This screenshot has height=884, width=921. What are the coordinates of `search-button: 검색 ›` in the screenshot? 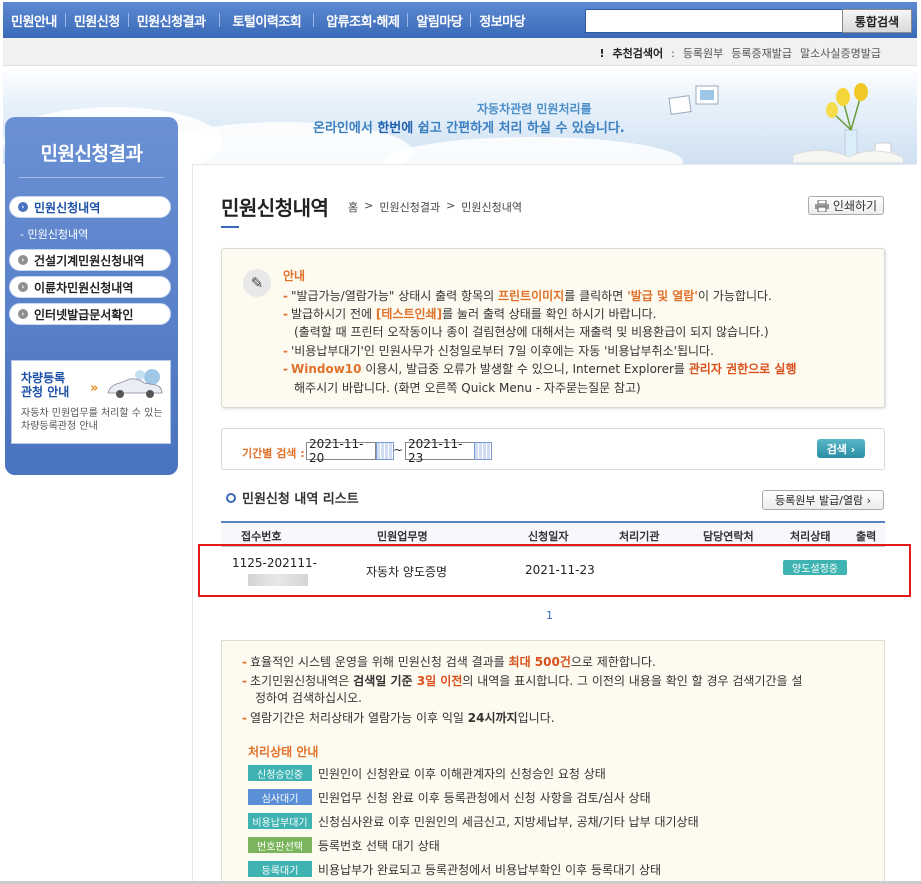 It's located at (841, 448).